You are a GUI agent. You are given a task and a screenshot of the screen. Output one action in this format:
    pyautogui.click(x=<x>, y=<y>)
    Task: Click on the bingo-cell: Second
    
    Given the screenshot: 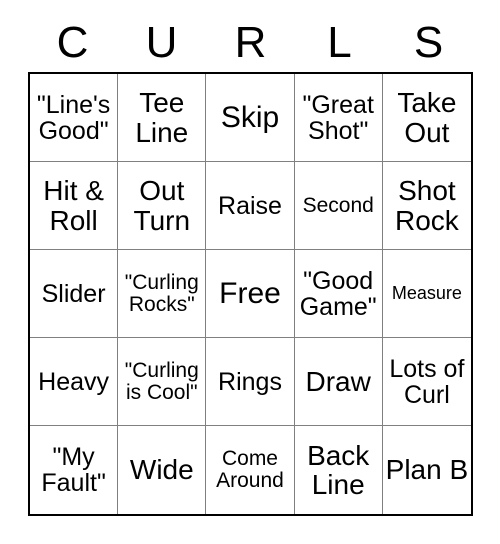 What is the action you would take?
    pyautogui.click(x=338, y=206)
    